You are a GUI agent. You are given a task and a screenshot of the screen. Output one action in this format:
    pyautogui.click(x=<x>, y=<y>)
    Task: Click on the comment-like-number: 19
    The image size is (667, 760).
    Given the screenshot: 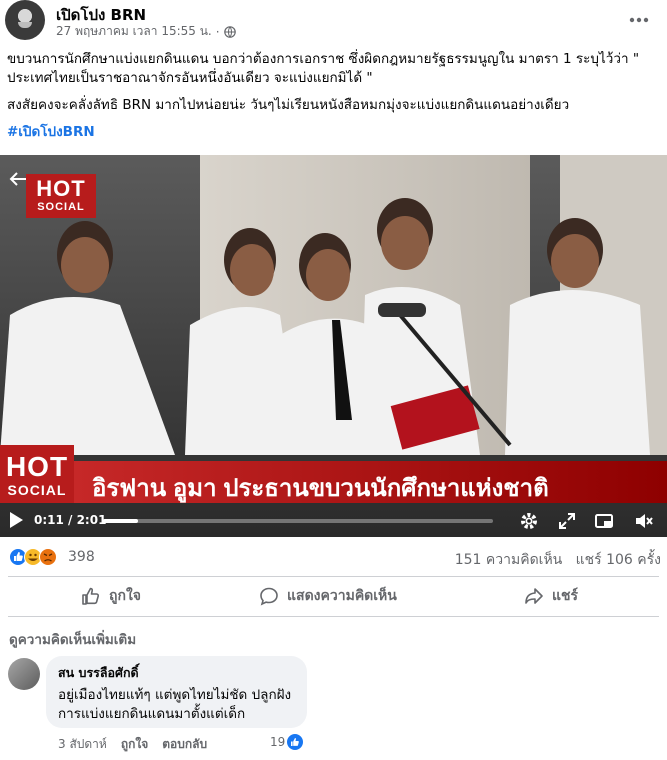 What is the action you would take?
    pyautogui.click(x=278, y=742)
    